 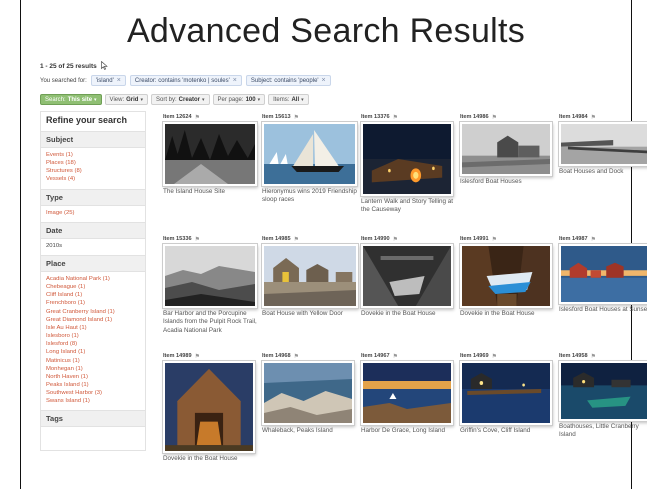 What do you see at coordinates (603, 117) in the screenshot?
I see `item-id-label: Item 14984 ⚑` at bounding box center [603, 117].